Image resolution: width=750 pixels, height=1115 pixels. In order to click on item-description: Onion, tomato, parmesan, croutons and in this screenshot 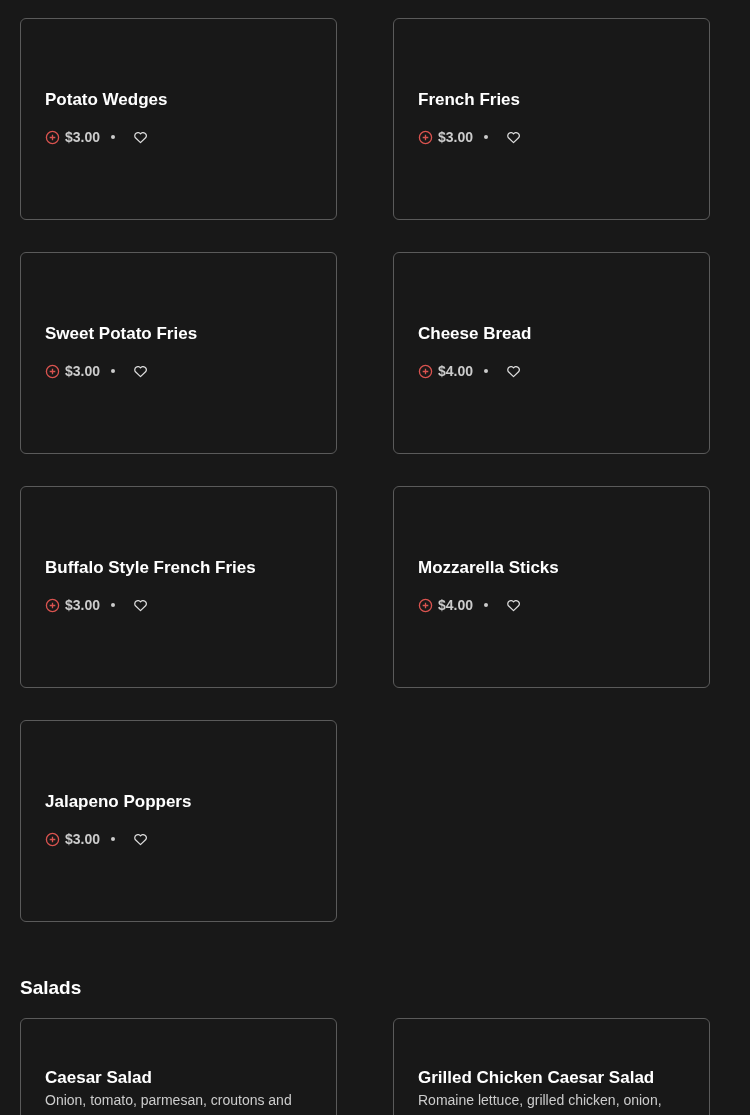, I will do `click(169, 1100)`.